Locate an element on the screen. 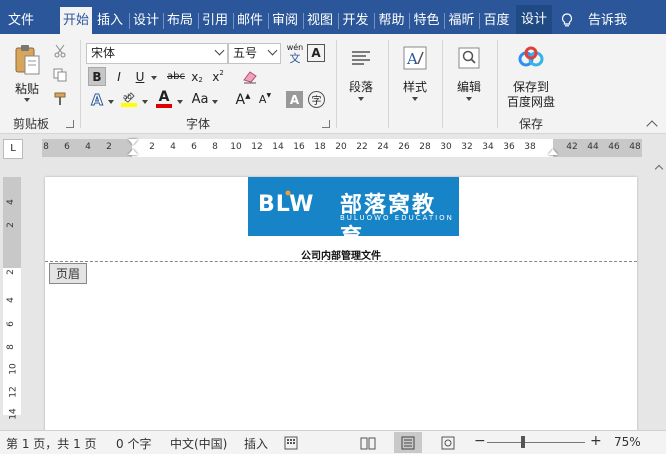 The width and height of the screenshot is (666, 454). clear-formatting-button is located at coordinates (250, 76).